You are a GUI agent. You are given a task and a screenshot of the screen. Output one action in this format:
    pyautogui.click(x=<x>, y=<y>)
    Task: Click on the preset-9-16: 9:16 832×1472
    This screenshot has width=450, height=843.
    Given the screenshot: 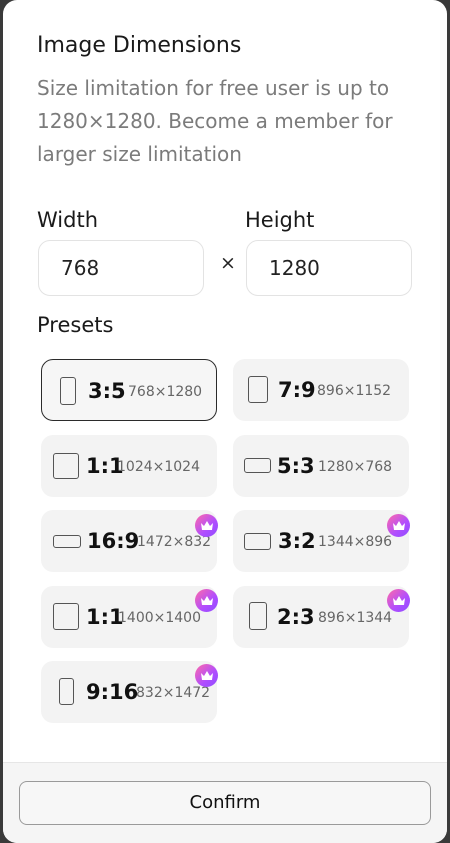 What is the action you would take?
    pyautogui.click(x=129, y=692)
    